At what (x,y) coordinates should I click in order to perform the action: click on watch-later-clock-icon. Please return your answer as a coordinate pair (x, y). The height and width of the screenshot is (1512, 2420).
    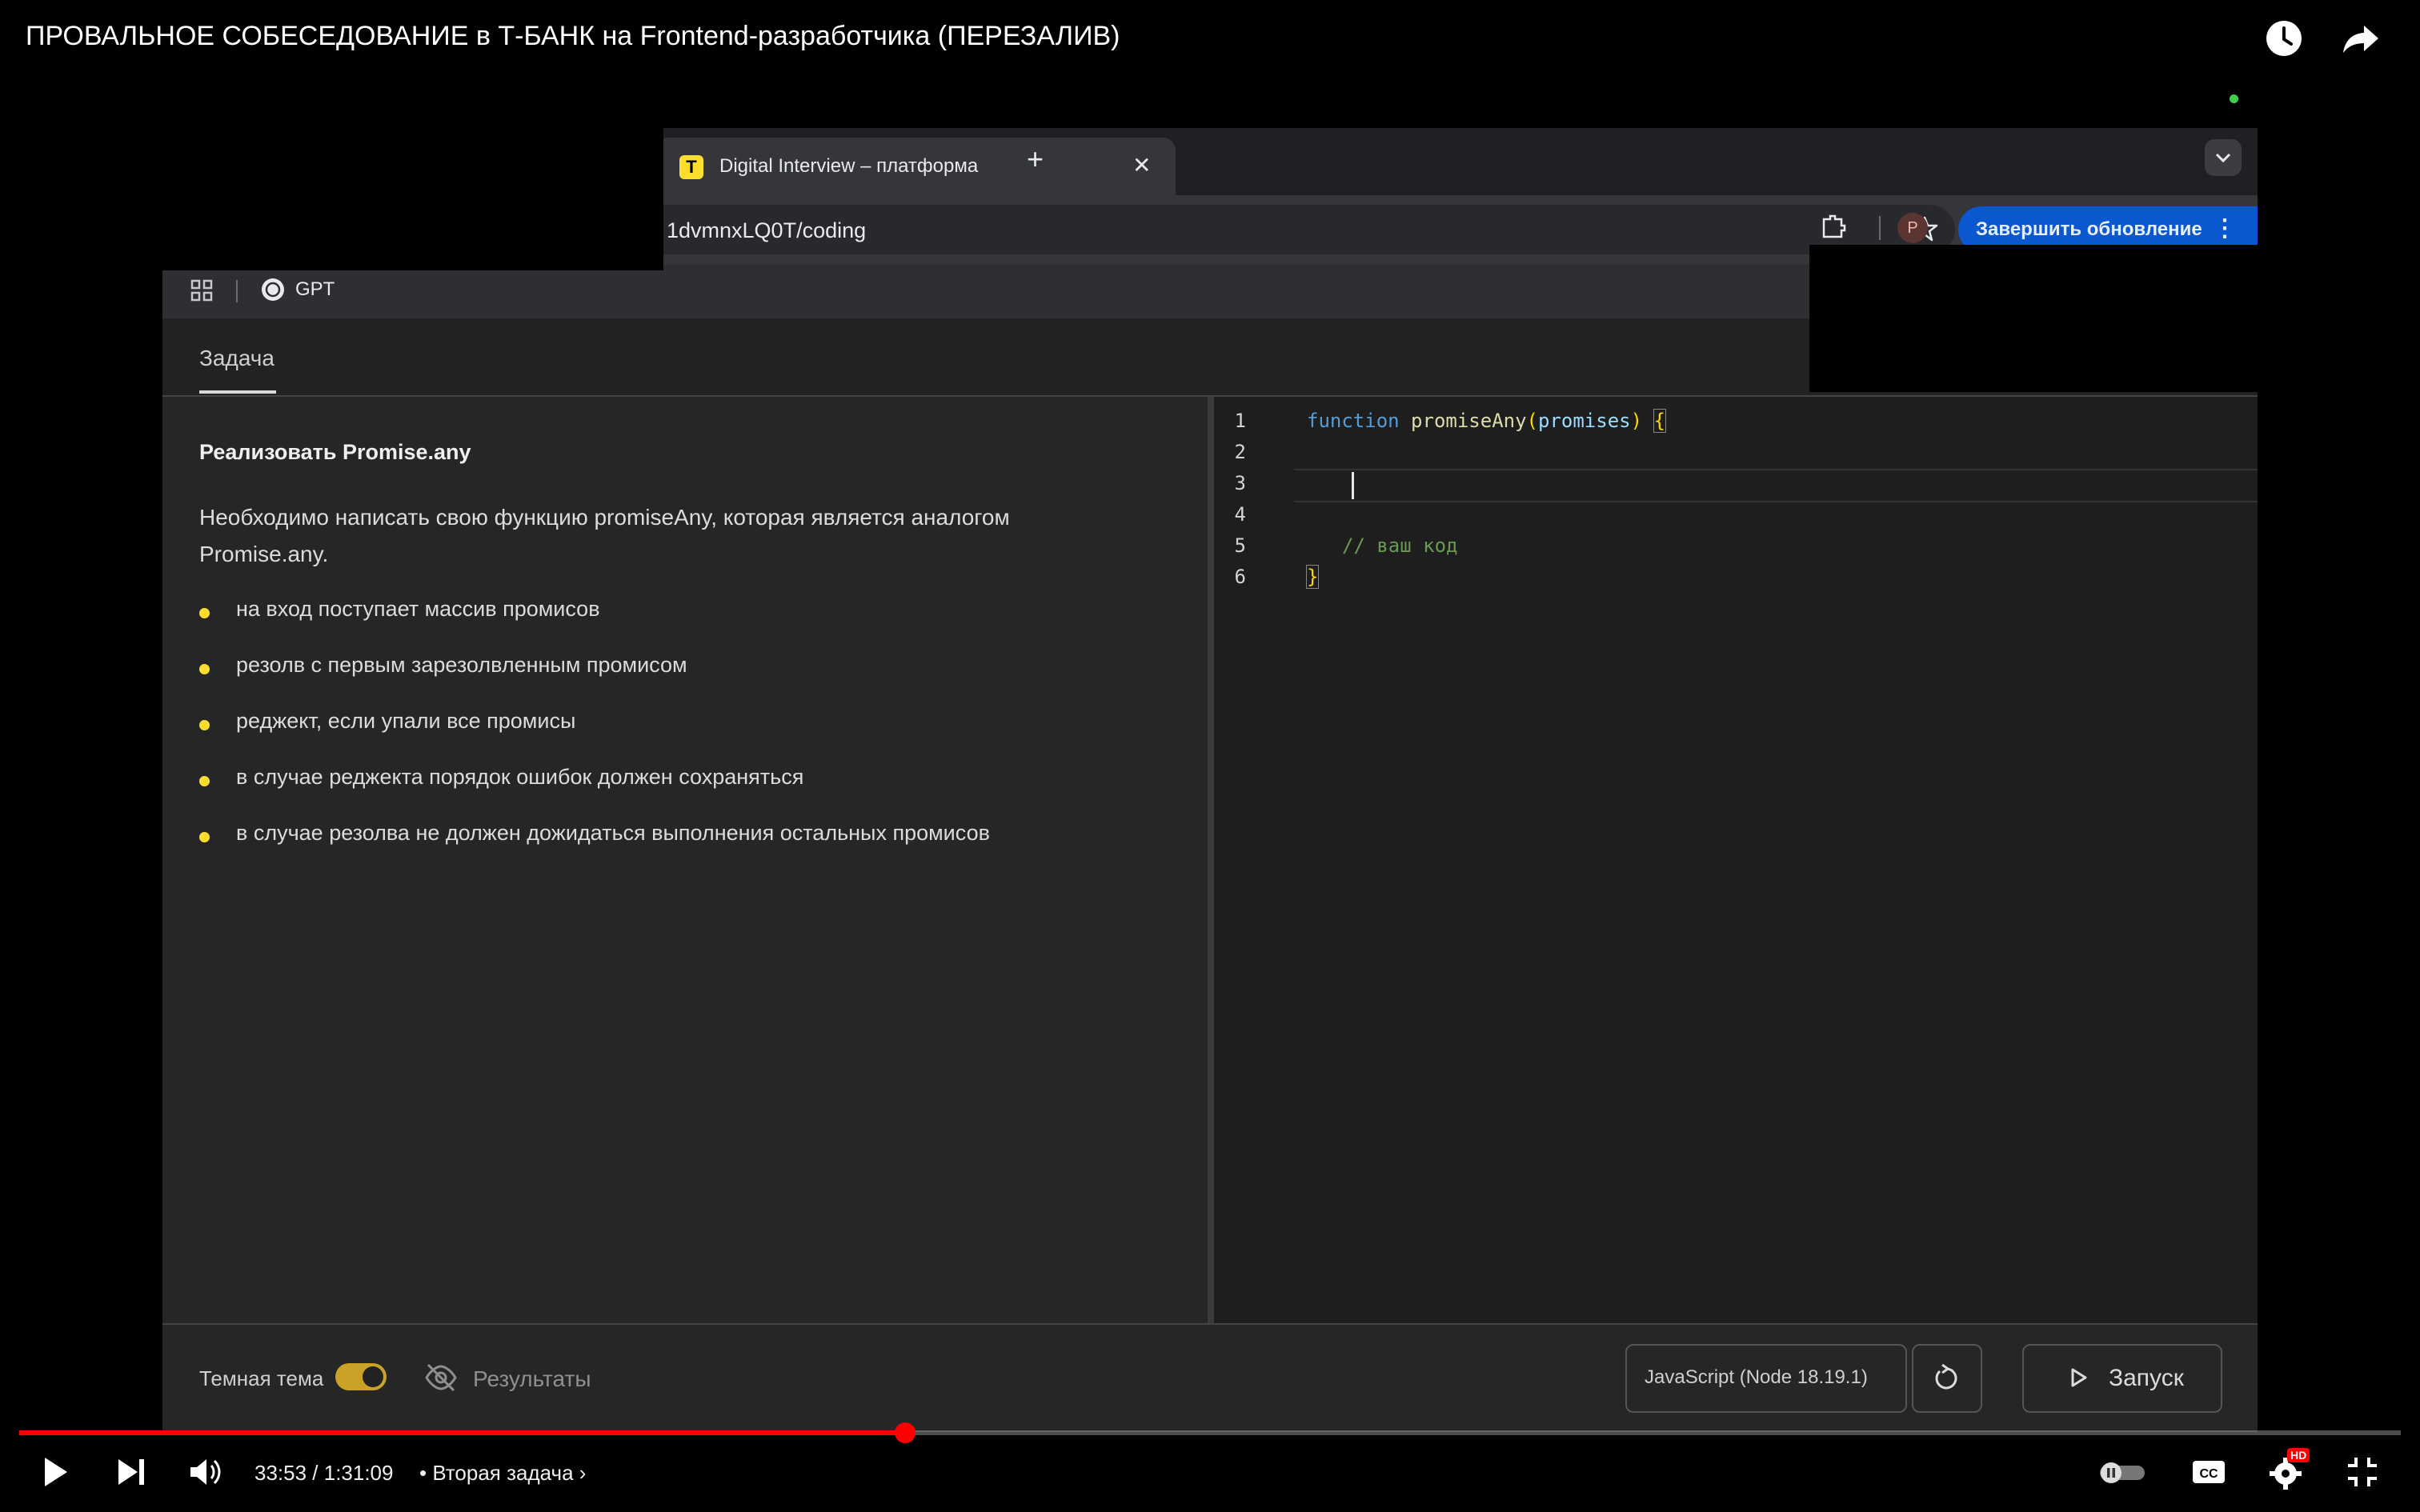
    Looking at the image, I should click on (2284, 38).